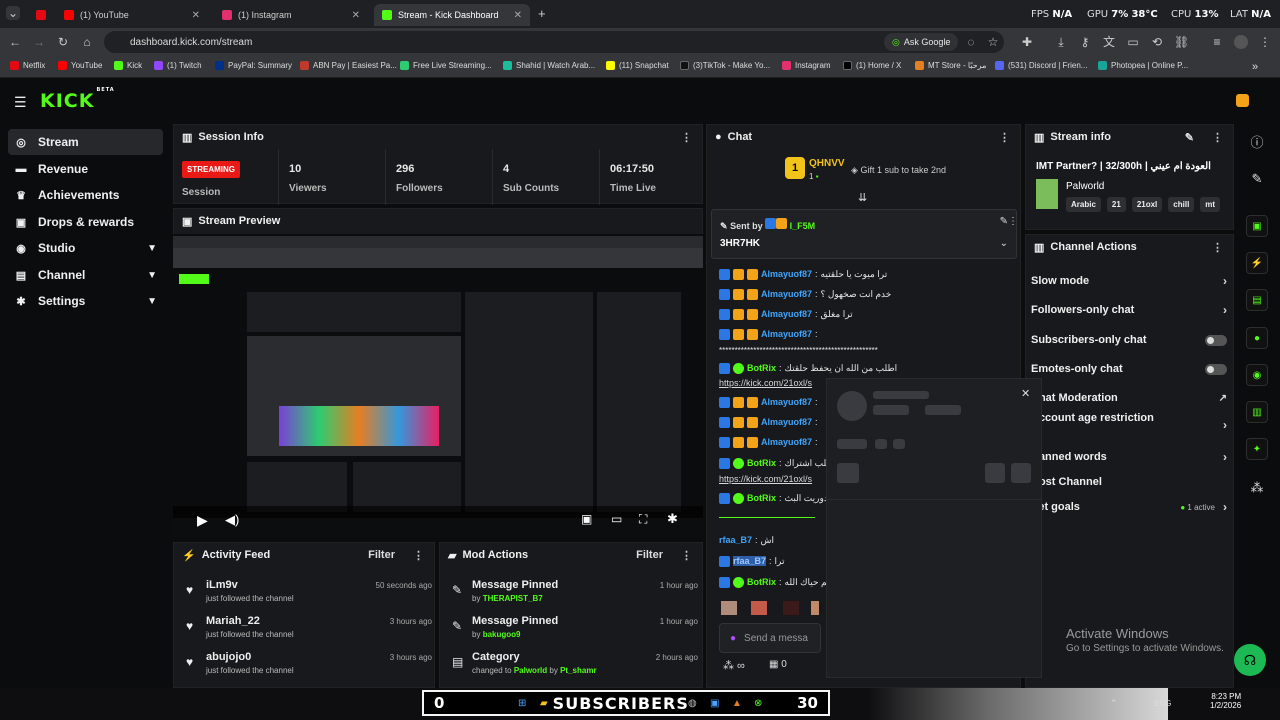 The image size is (1280, 720). I want to click on taskbar-app-icon: ◍, so click(692, 703).